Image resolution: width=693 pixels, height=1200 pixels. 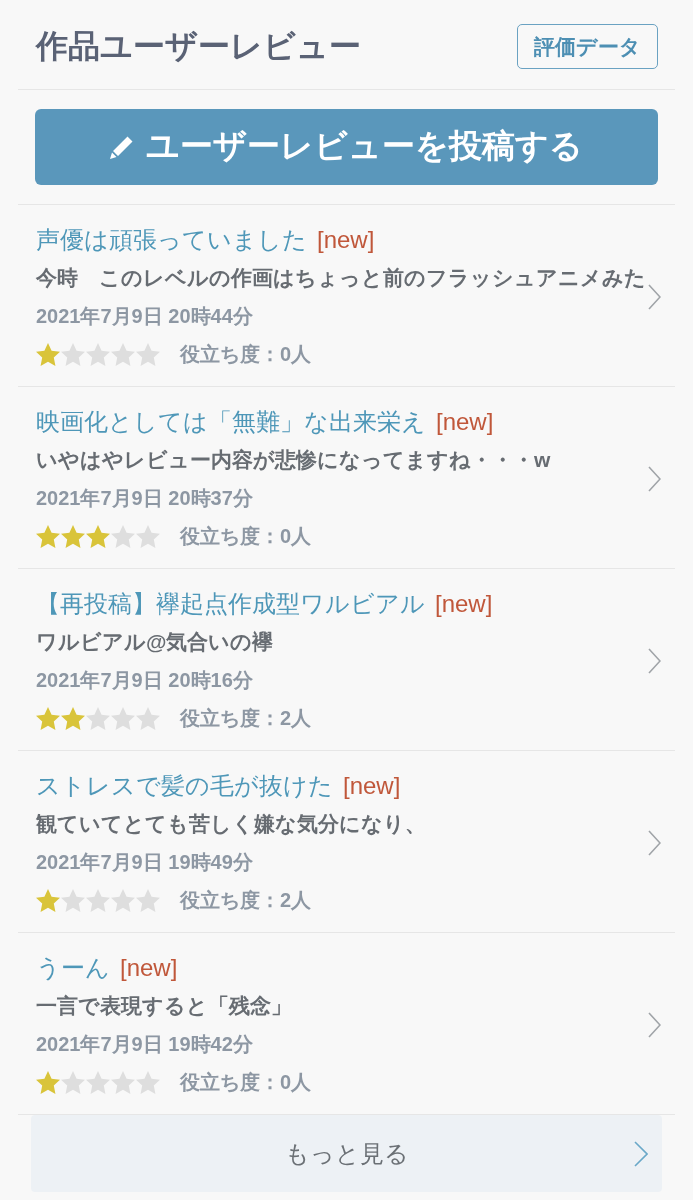 I want to click on section-title: 作品ユーザーレビュー, so click(x=198, y=46).